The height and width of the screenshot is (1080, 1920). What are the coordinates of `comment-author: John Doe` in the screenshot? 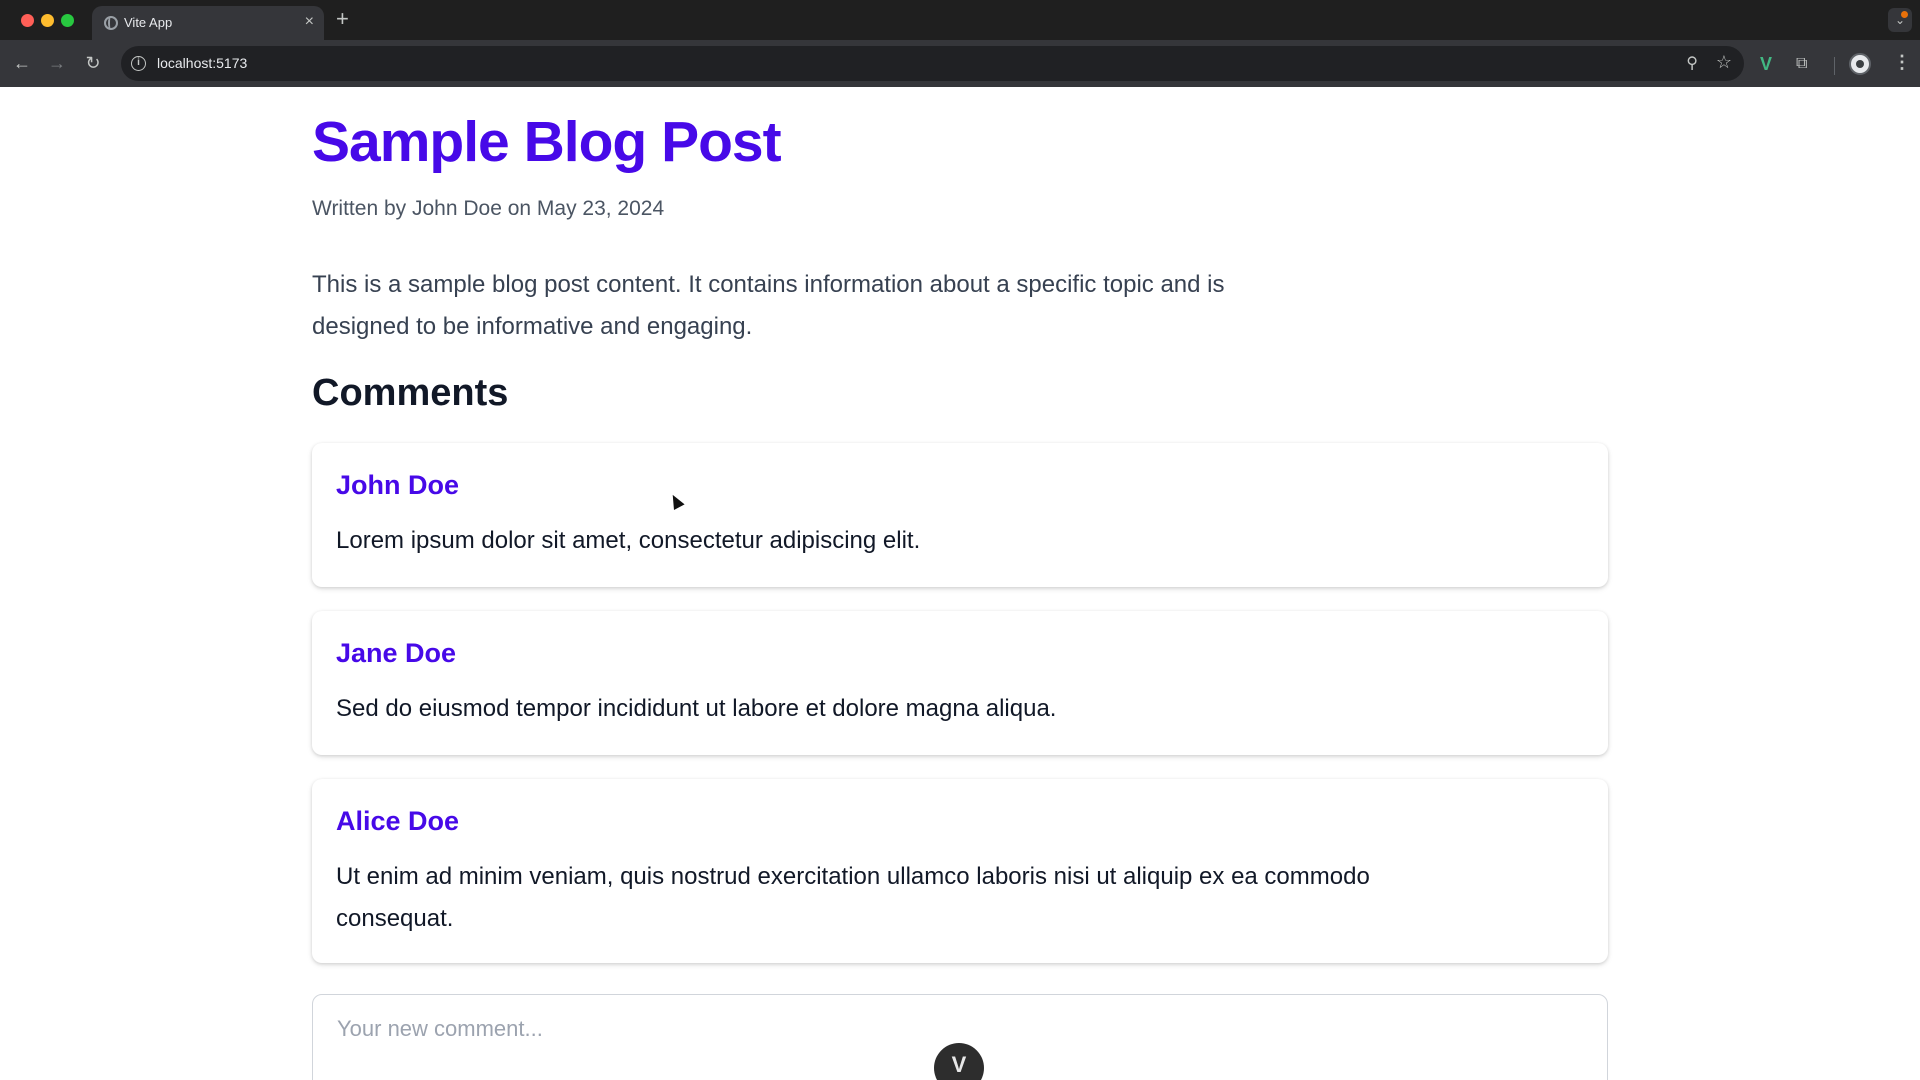 It's located at (398, 485).